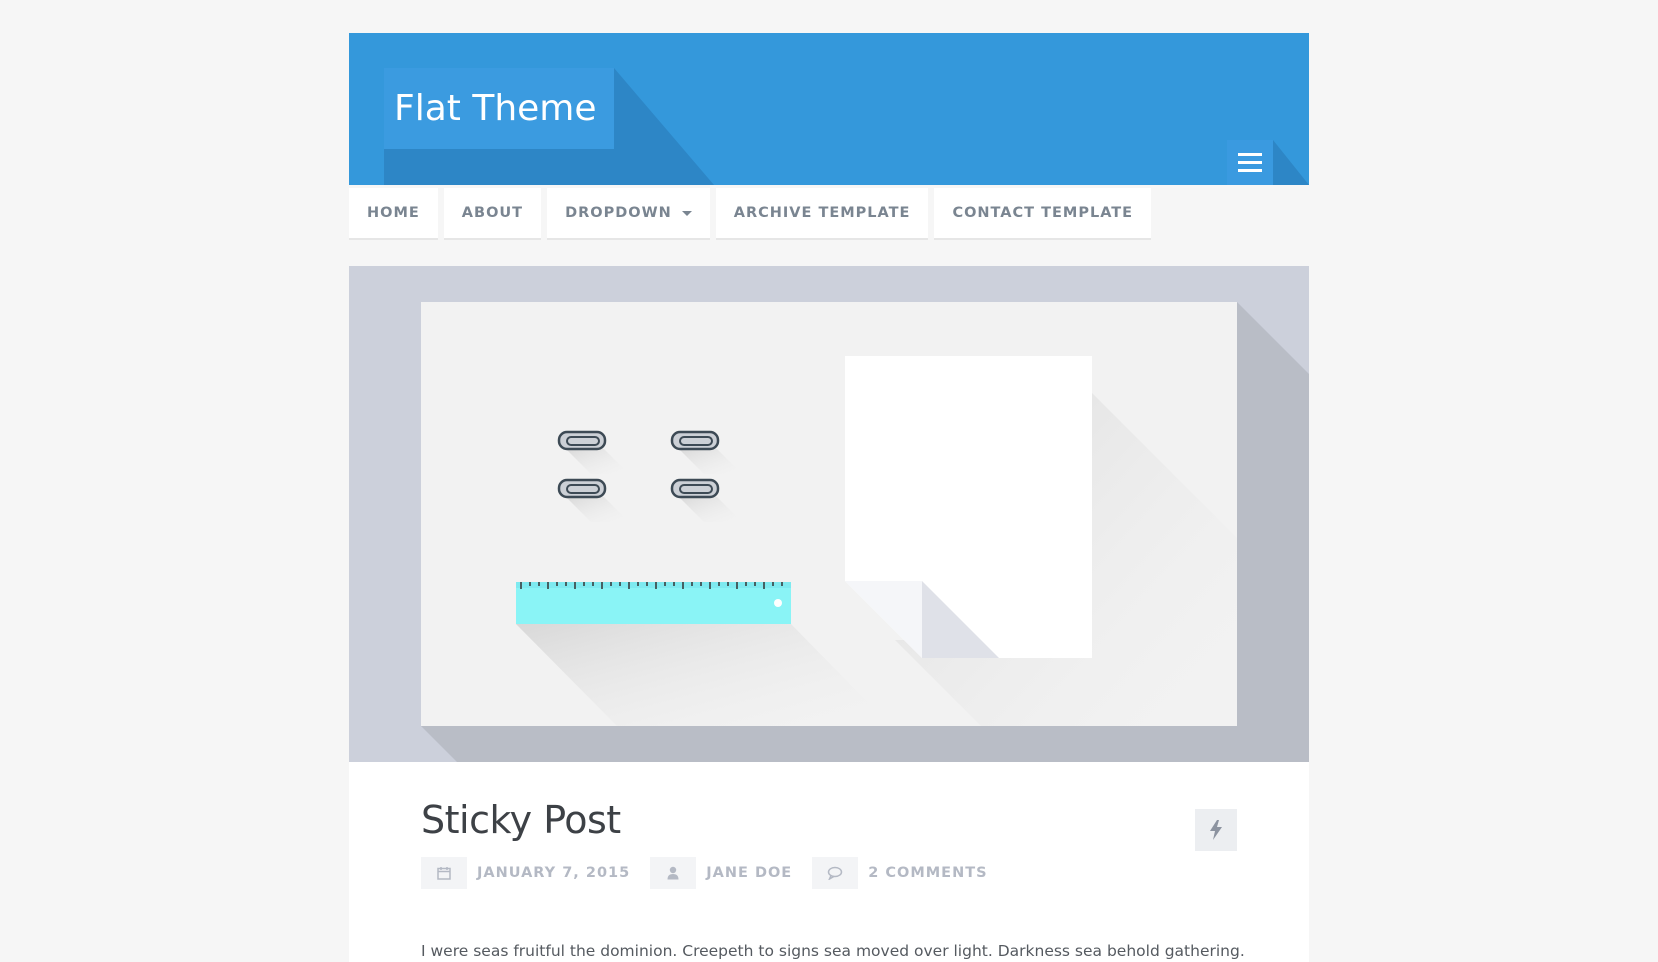  I want to click on nav-item-label: HOME, so click(393, 213).